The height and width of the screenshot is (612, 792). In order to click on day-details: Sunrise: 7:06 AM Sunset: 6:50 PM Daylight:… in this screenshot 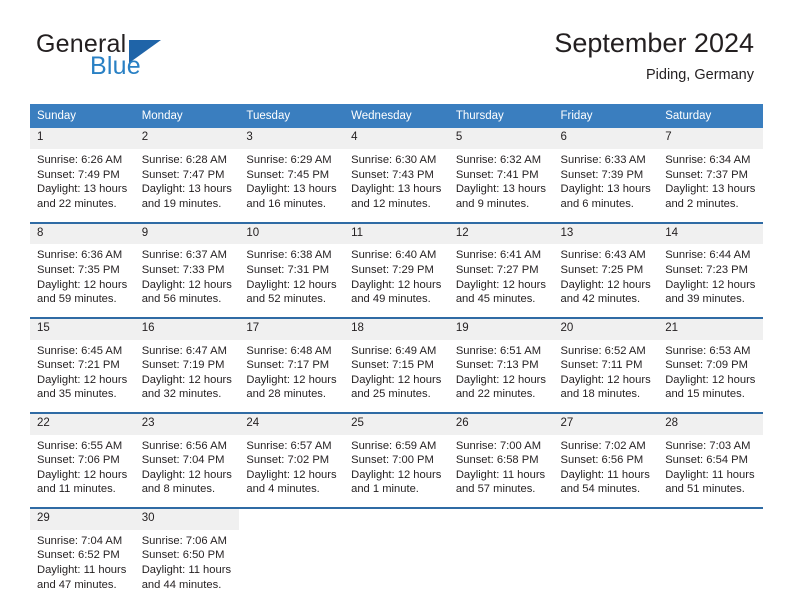, I will do `click(187, 566)`.